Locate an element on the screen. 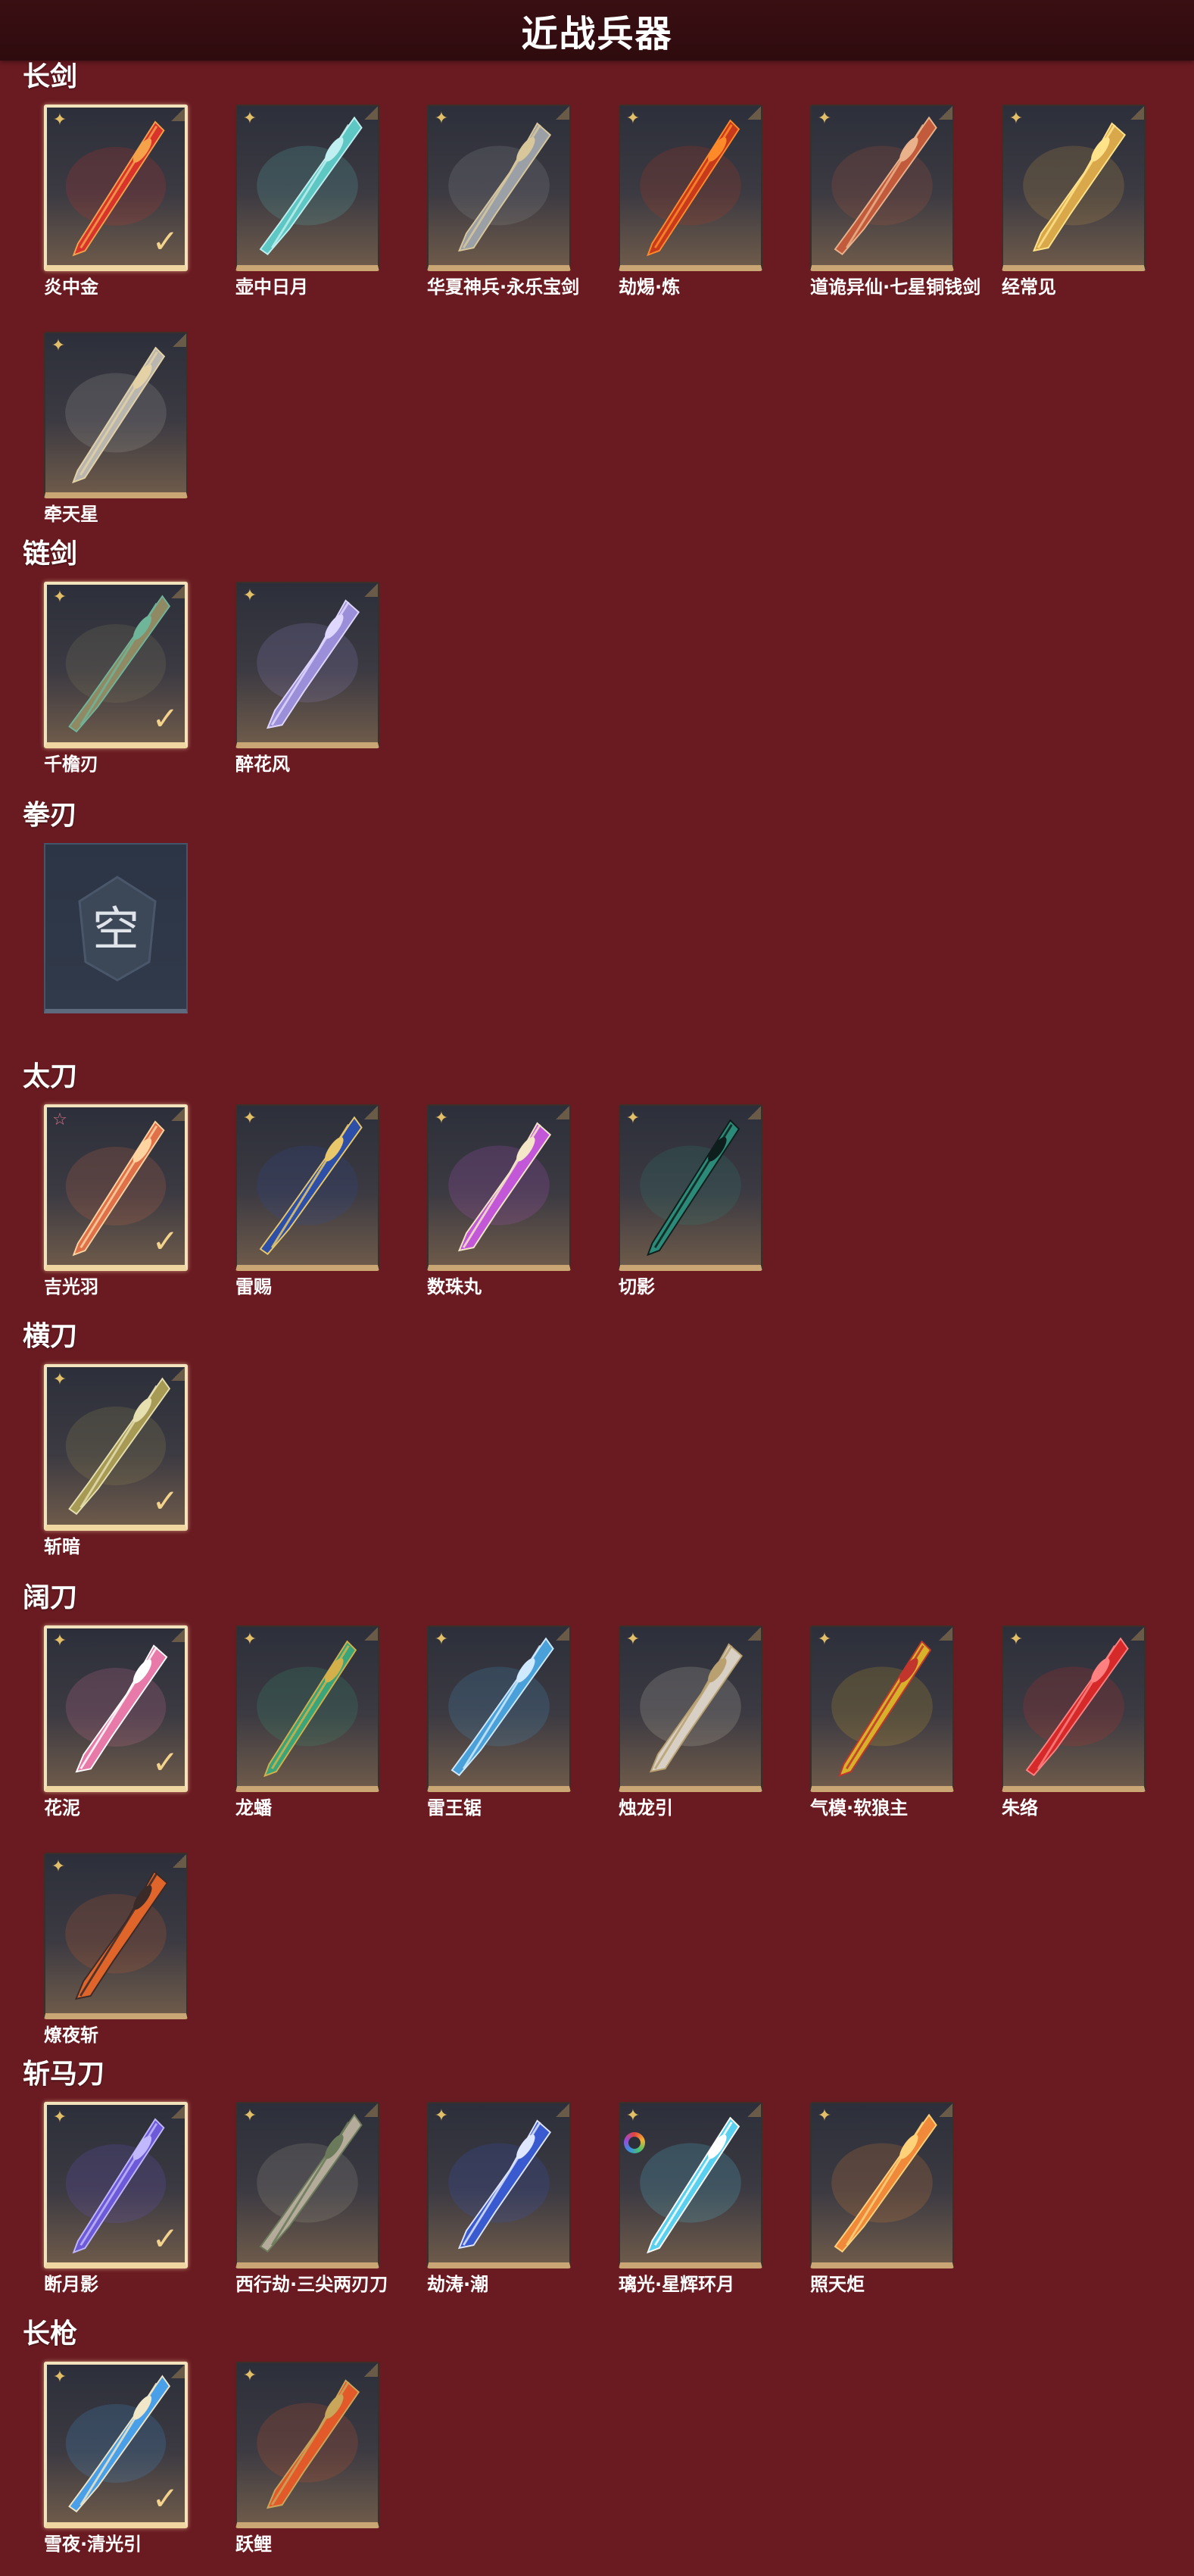 The image size is (1194, 2576). rarity-star-icon: ☆ is located at coordinates (59, 1120).